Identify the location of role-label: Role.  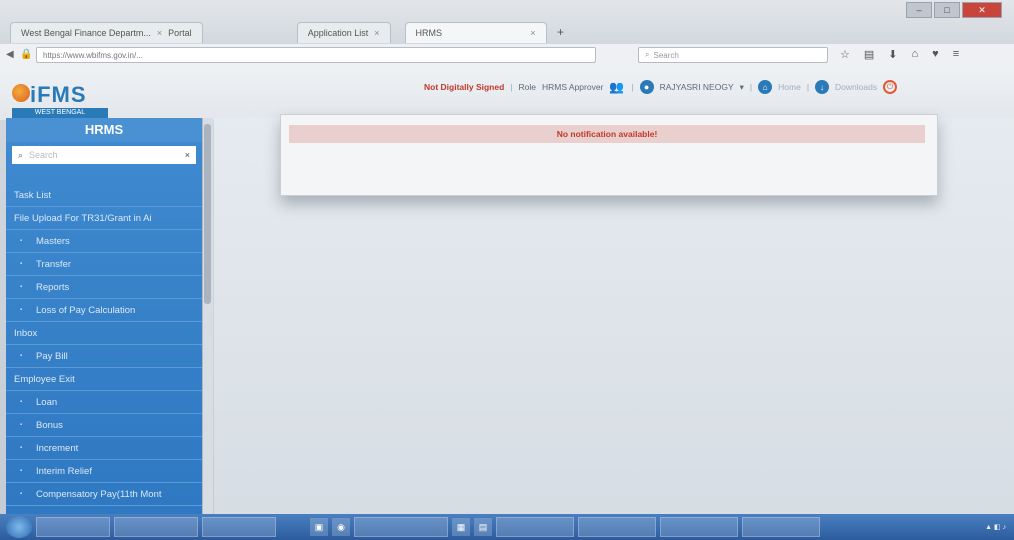
(527, 87).